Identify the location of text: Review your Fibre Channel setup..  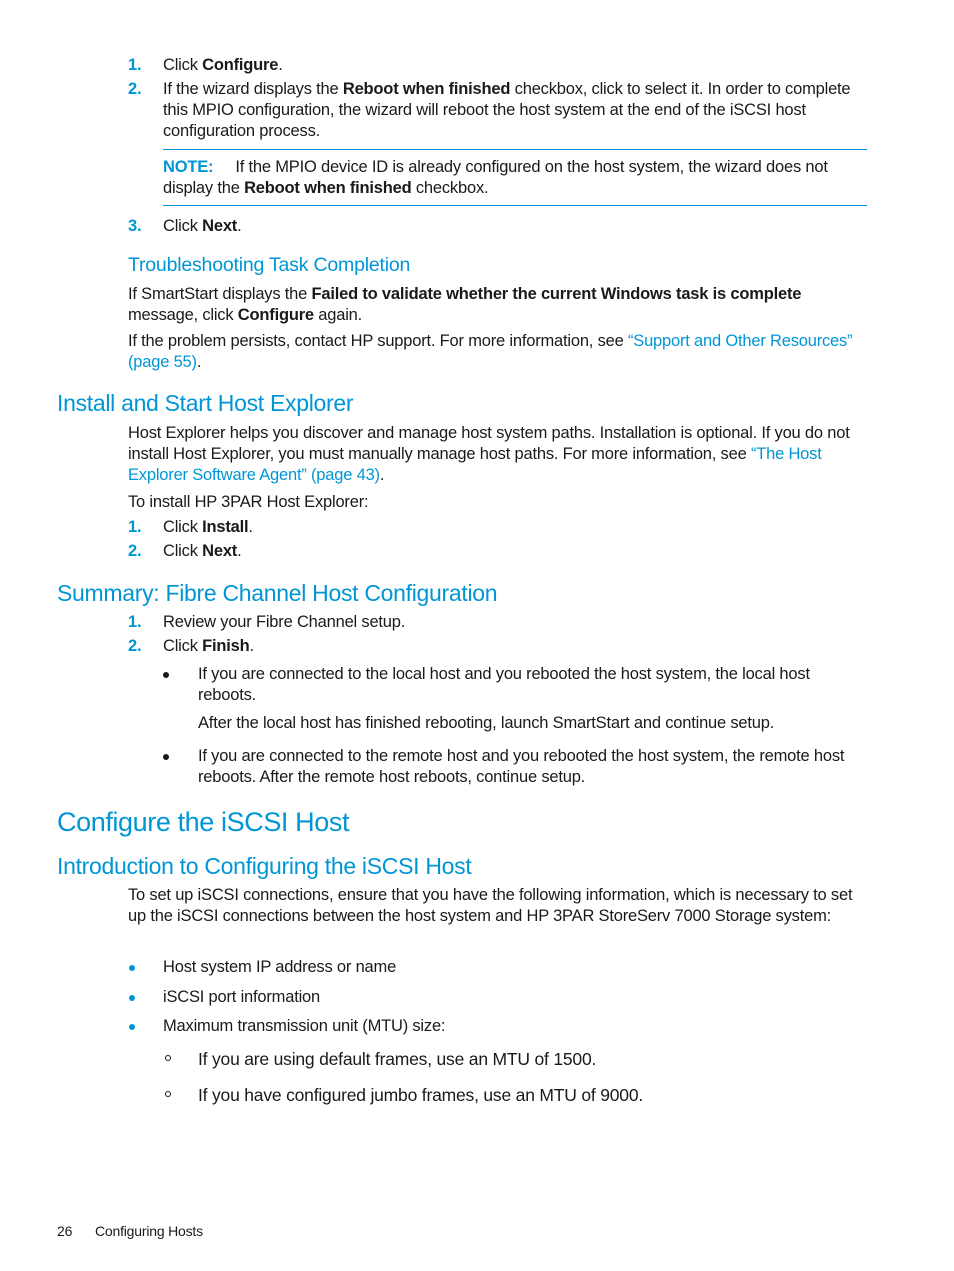
(284, 622).